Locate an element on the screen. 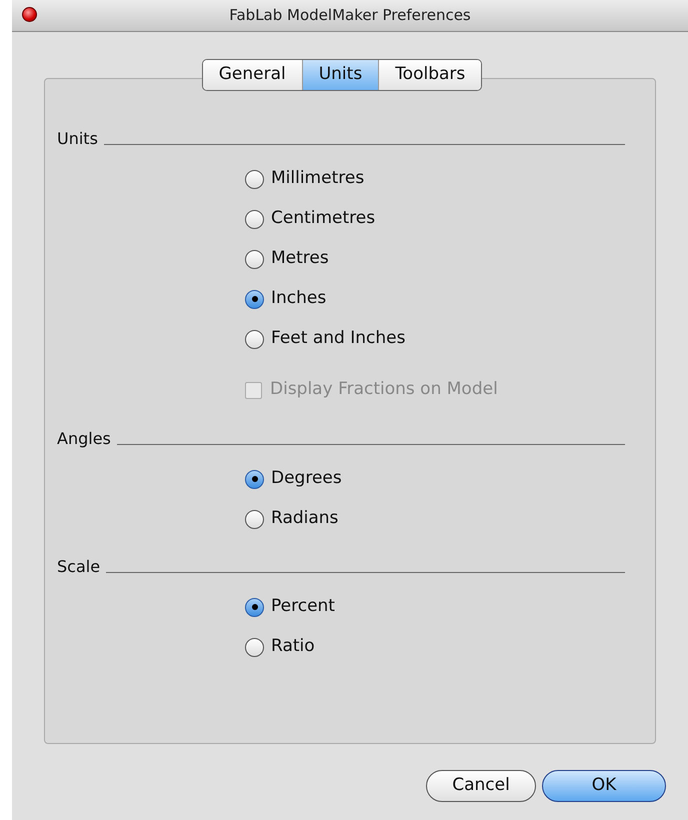 The width and height of the screenshot is (688, 820). tab: Toolbars is located at coordinates (430, 75).